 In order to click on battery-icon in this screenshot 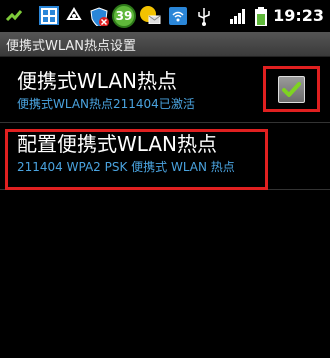, I will do `click(261, 16)`.